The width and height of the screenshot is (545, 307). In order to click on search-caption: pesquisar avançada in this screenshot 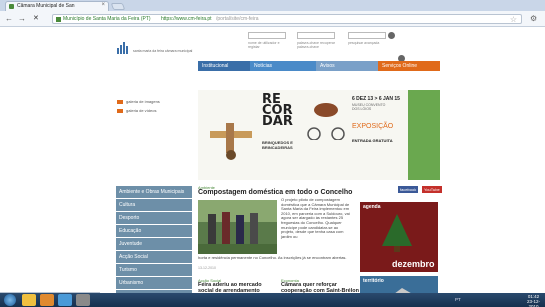, I will do `click(370, 43)`.